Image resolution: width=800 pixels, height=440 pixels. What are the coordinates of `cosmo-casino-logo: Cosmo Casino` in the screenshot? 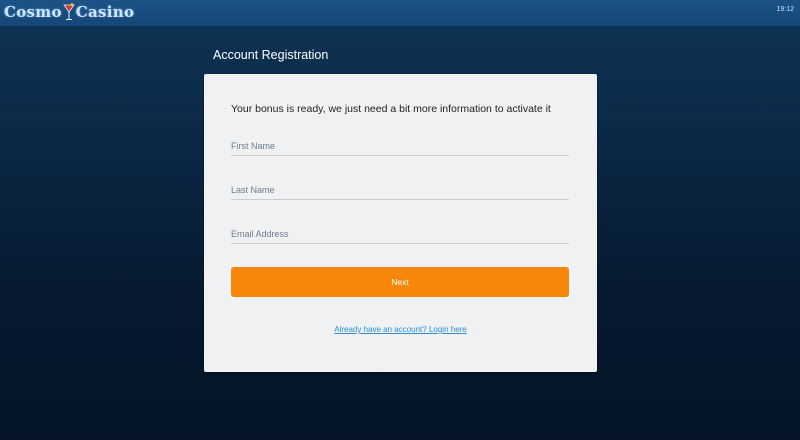 It's located at (69, 12).